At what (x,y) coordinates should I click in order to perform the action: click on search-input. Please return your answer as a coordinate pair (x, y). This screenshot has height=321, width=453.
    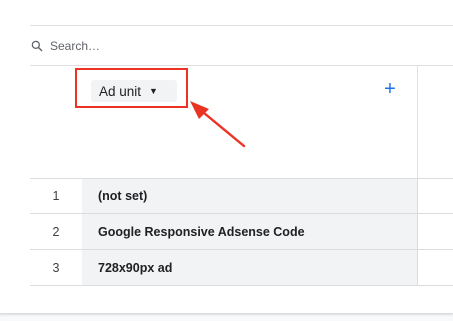
    Looking at the image, I should click on (150, 46).